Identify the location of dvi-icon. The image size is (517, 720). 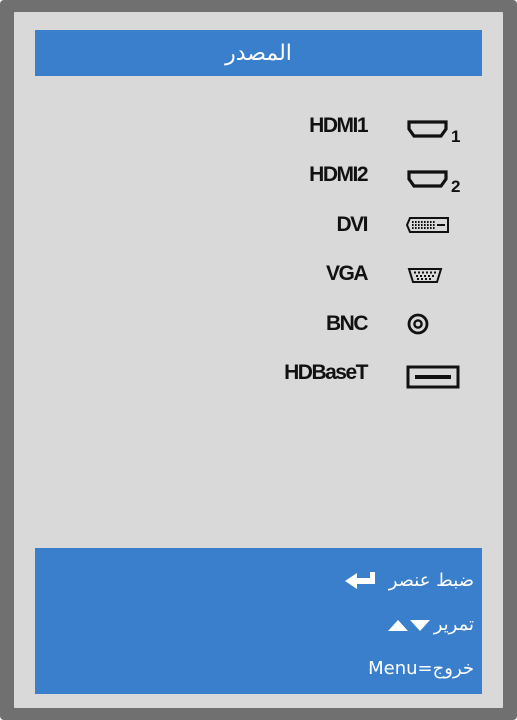
(436, 227).